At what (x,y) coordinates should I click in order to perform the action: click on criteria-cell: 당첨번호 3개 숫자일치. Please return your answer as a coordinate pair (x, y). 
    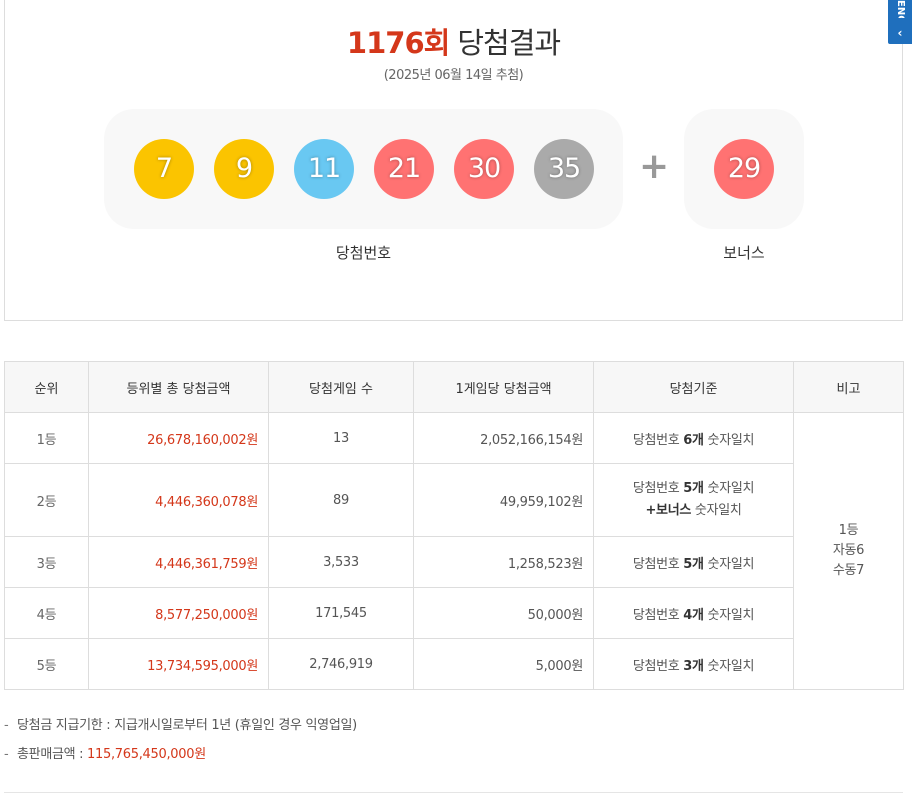
    Looking at the image, I should click on (693, 664).